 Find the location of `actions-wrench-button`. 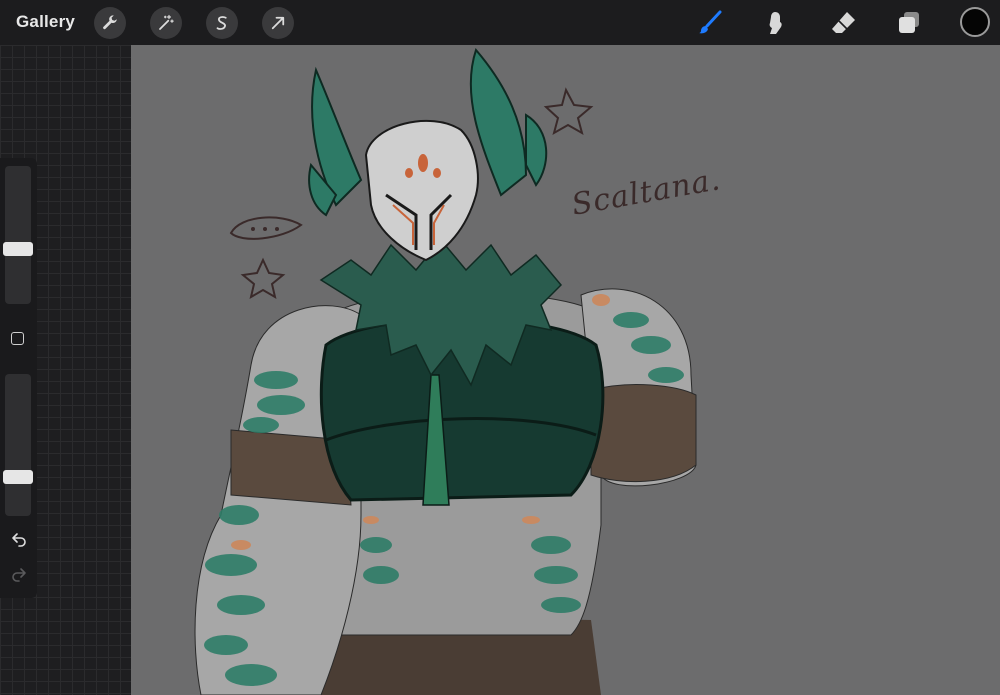

actions-wrench-button is located at coordinates (110, 23).